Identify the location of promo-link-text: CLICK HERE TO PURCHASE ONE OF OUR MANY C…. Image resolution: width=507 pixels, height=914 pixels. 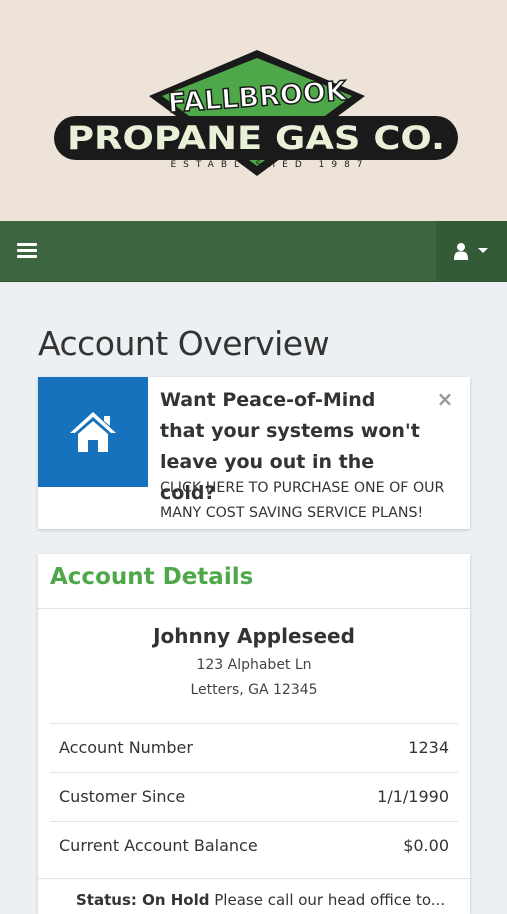
(310, 501).